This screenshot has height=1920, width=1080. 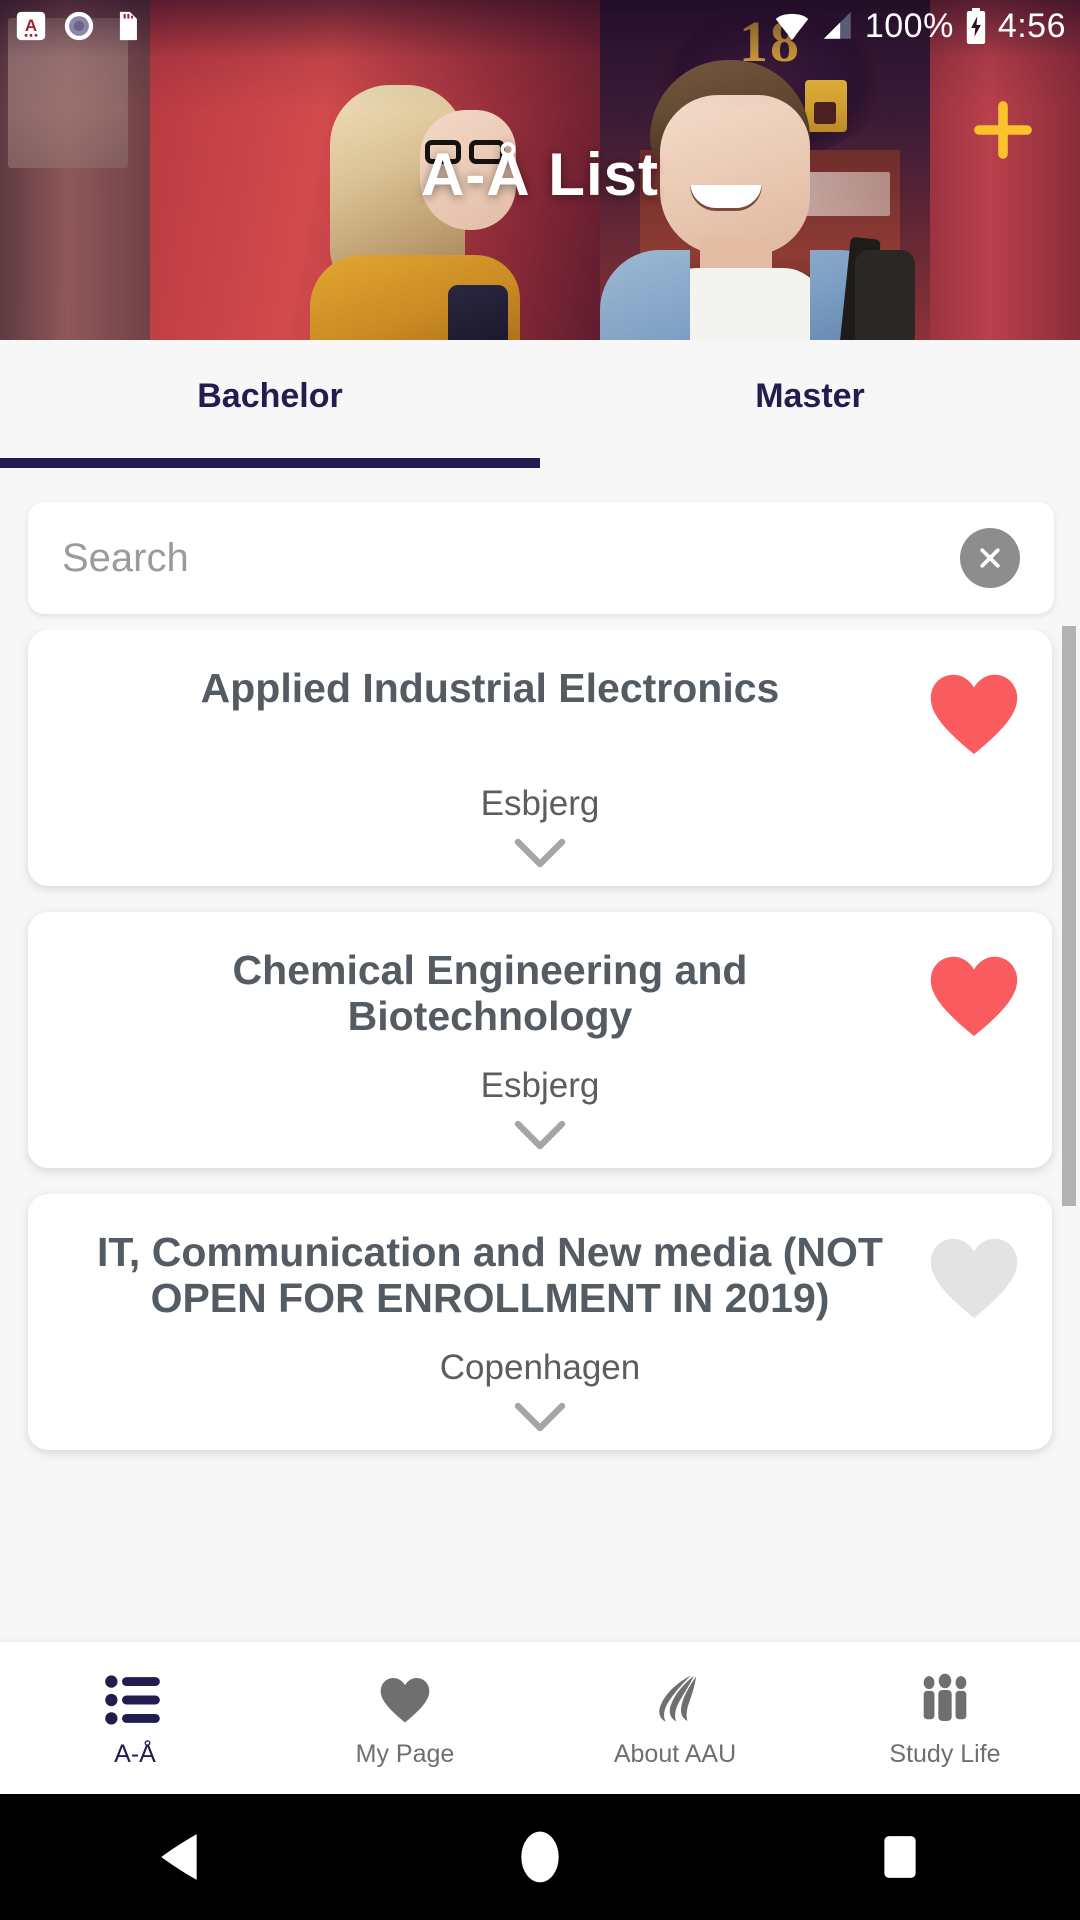 I want to click on program-title: Applied Industrial Electronics, so click(x=490, y=688).